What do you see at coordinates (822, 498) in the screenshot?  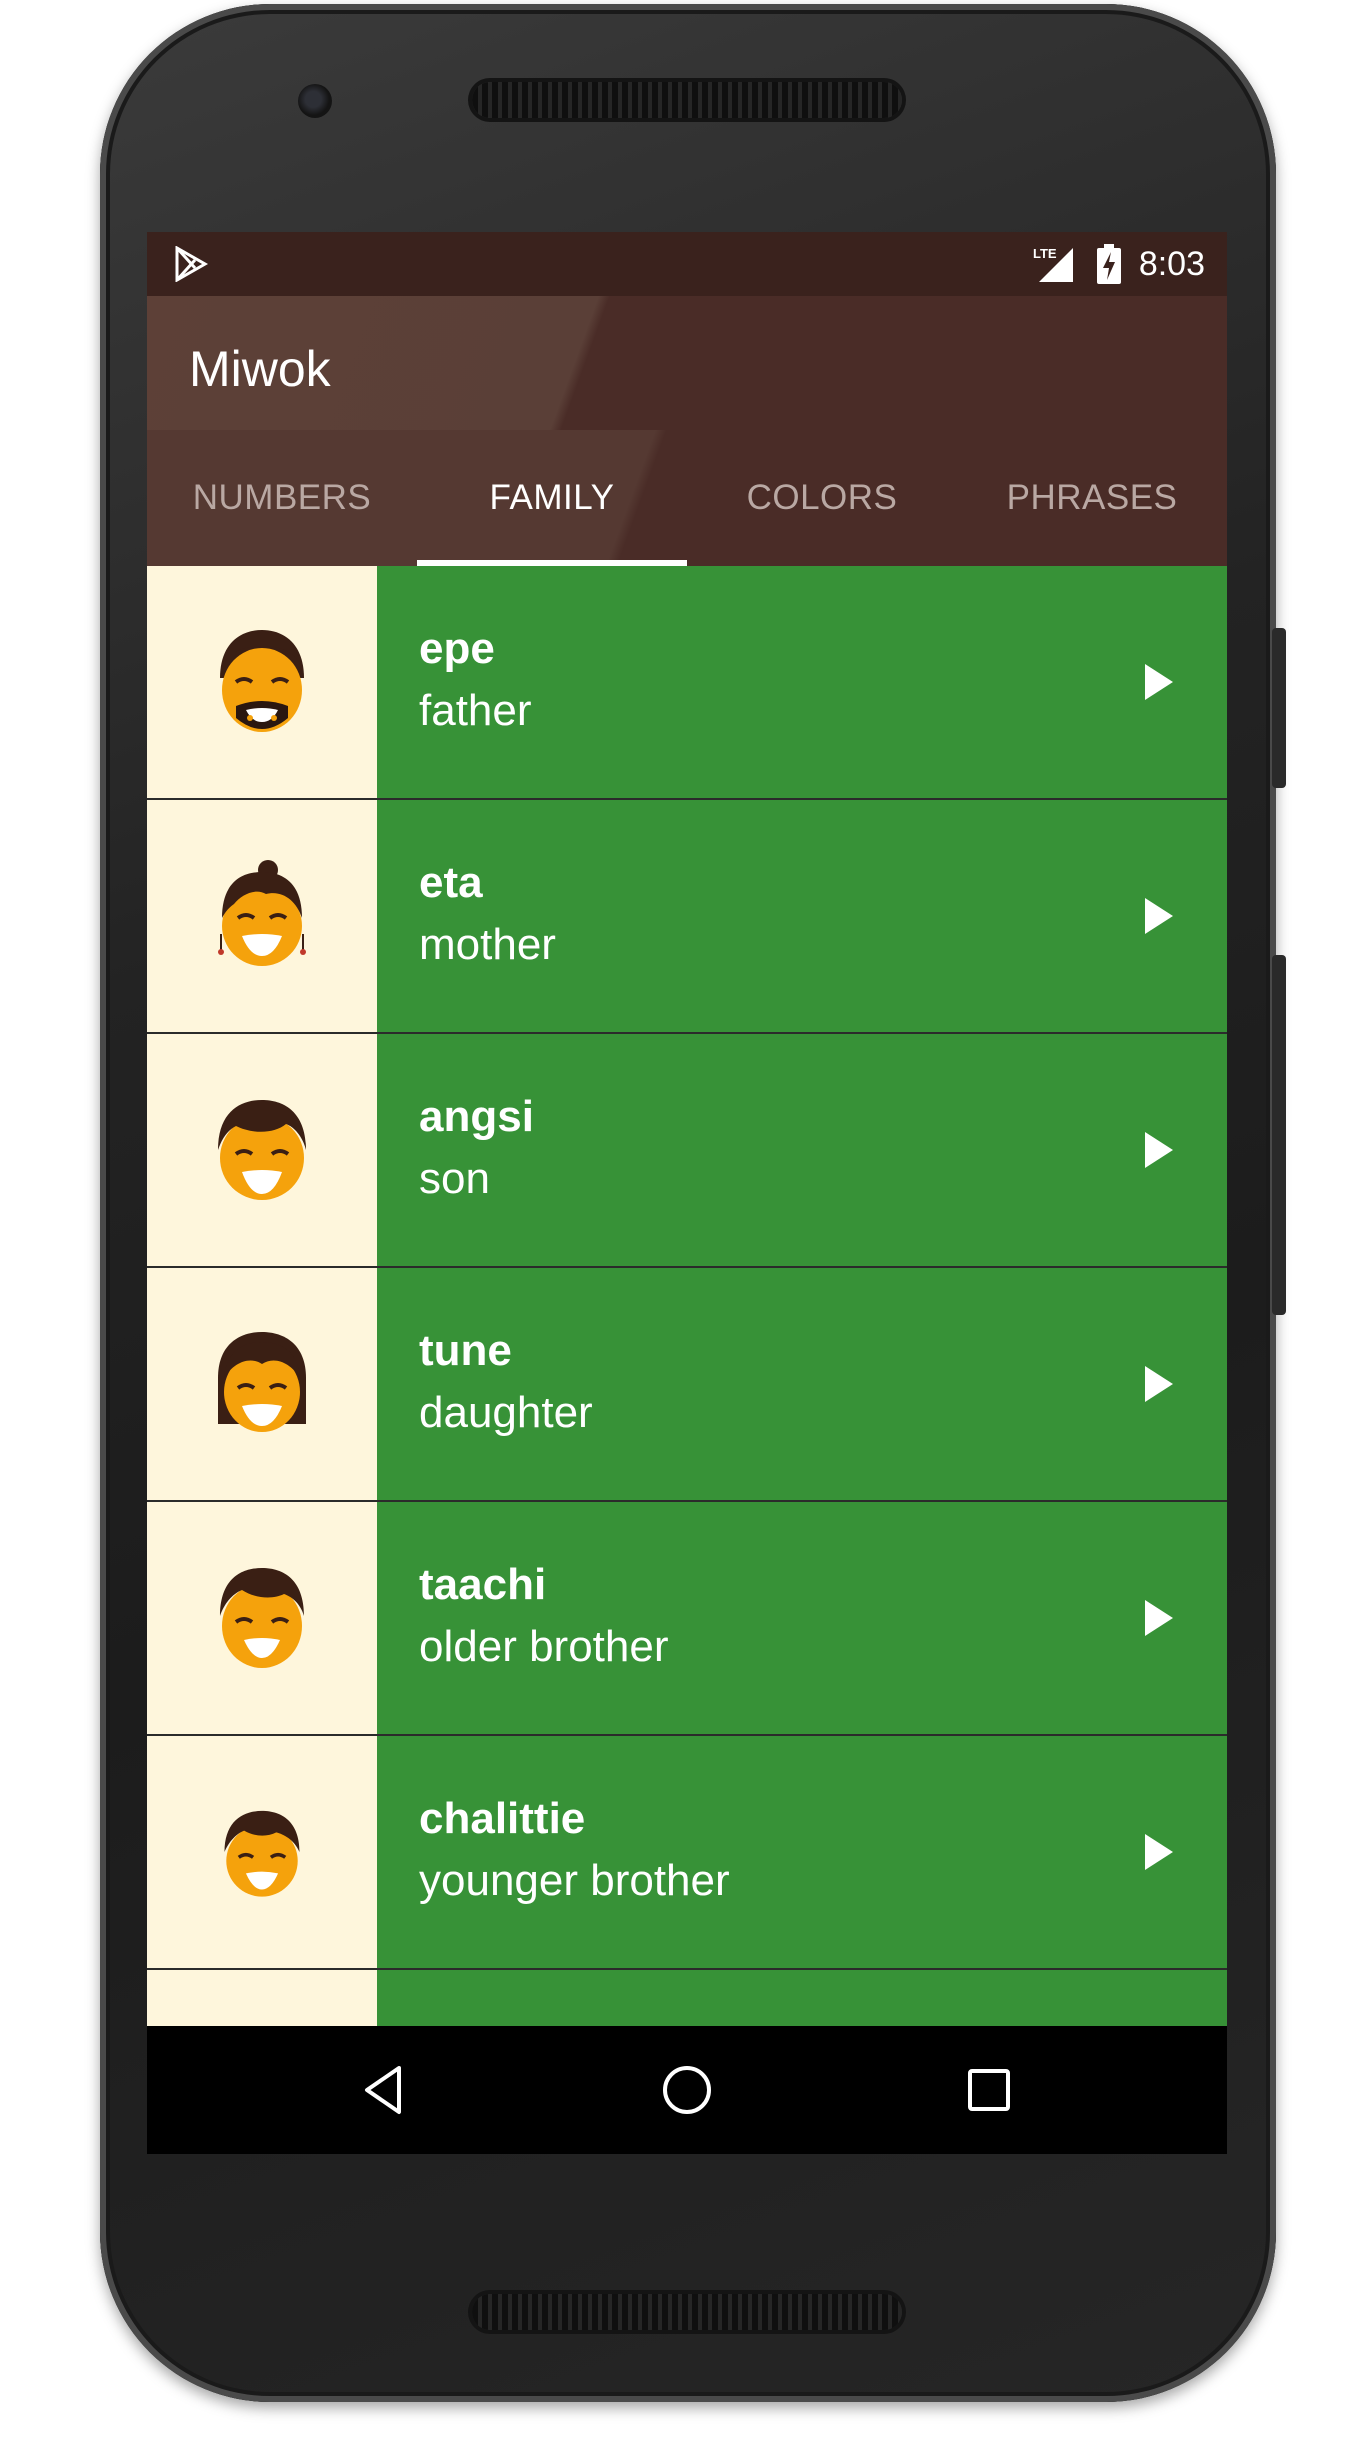 I see `tab-colors: COLORS` at bounding box center [822, 498].